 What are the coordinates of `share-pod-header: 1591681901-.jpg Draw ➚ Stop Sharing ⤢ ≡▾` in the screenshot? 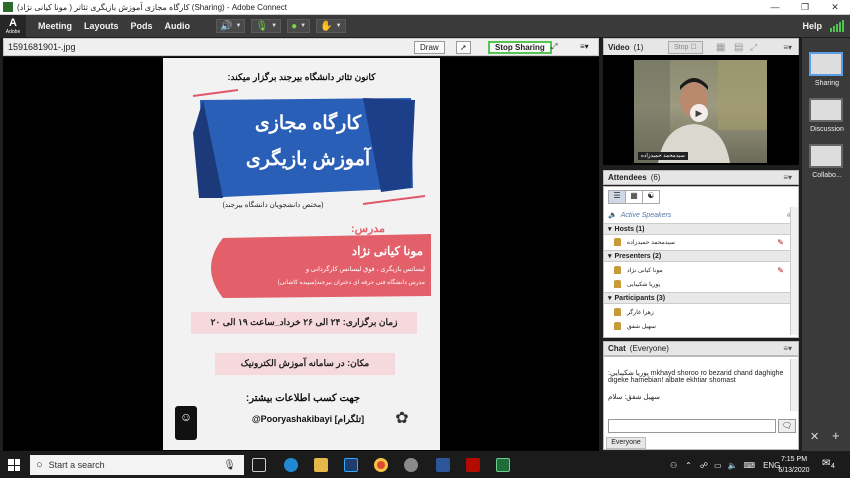 It's located at (301, 47).